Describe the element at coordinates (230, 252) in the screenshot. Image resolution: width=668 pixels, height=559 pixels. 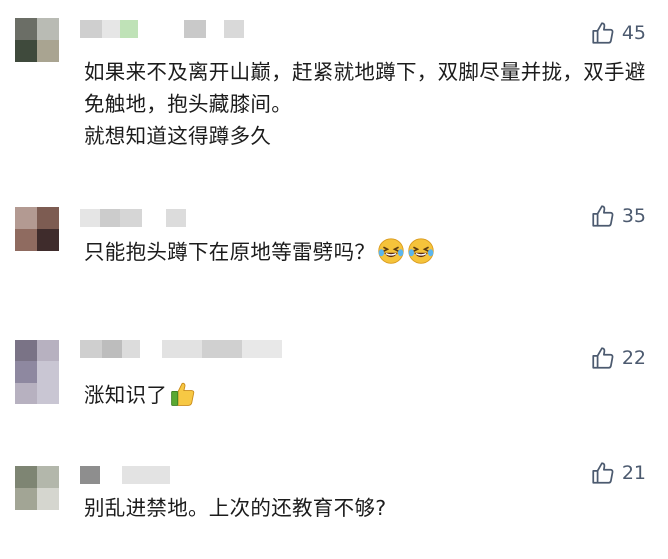
I see `comment-line-text: 只能抱头蹲下在原地等雷劈吗？` at that location.